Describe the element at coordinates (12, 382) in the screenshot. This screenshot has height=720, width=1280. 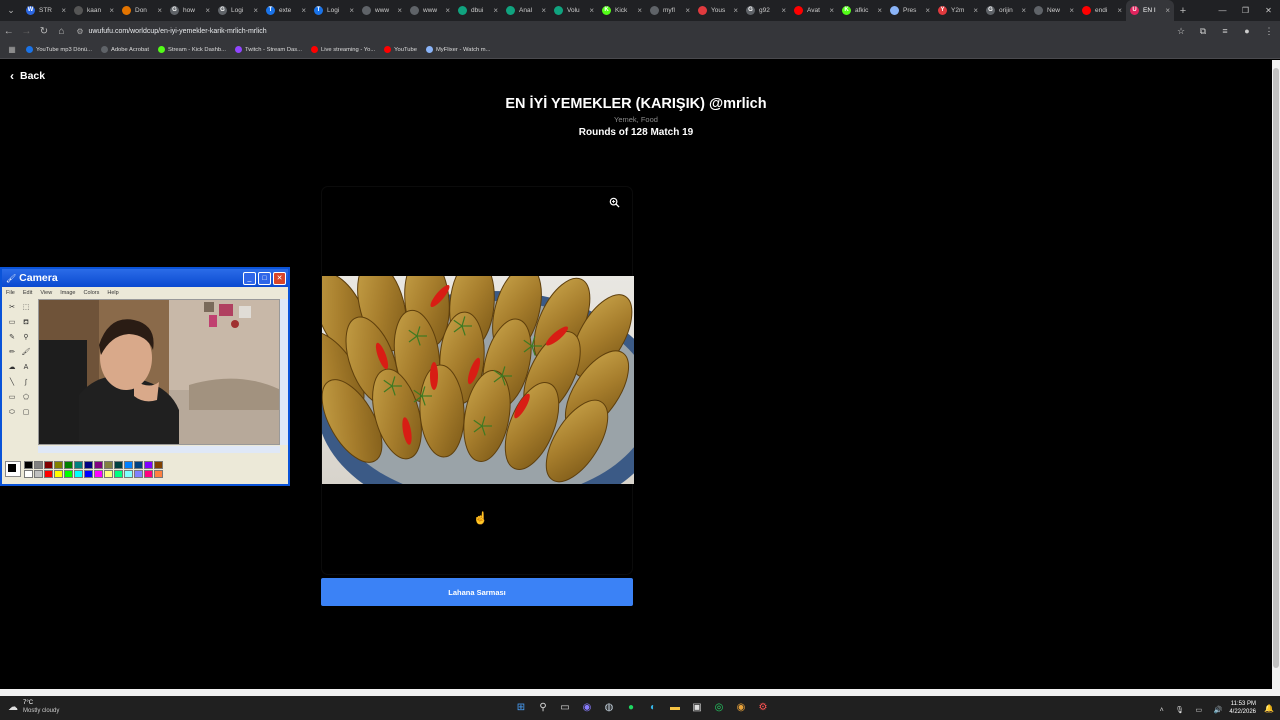
I see `line-icon: ╲` at that location.